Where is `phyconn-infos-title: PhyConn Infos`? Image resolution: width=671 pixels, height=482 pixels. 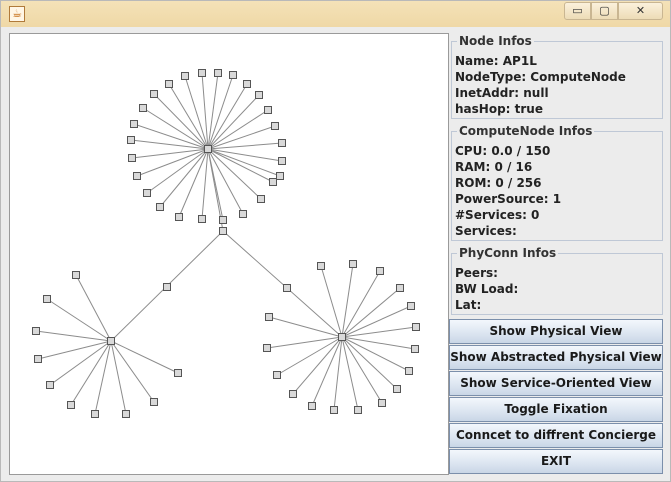 phyconn-infos-title: PhyConn Infos is located at coordinates (508, 253).